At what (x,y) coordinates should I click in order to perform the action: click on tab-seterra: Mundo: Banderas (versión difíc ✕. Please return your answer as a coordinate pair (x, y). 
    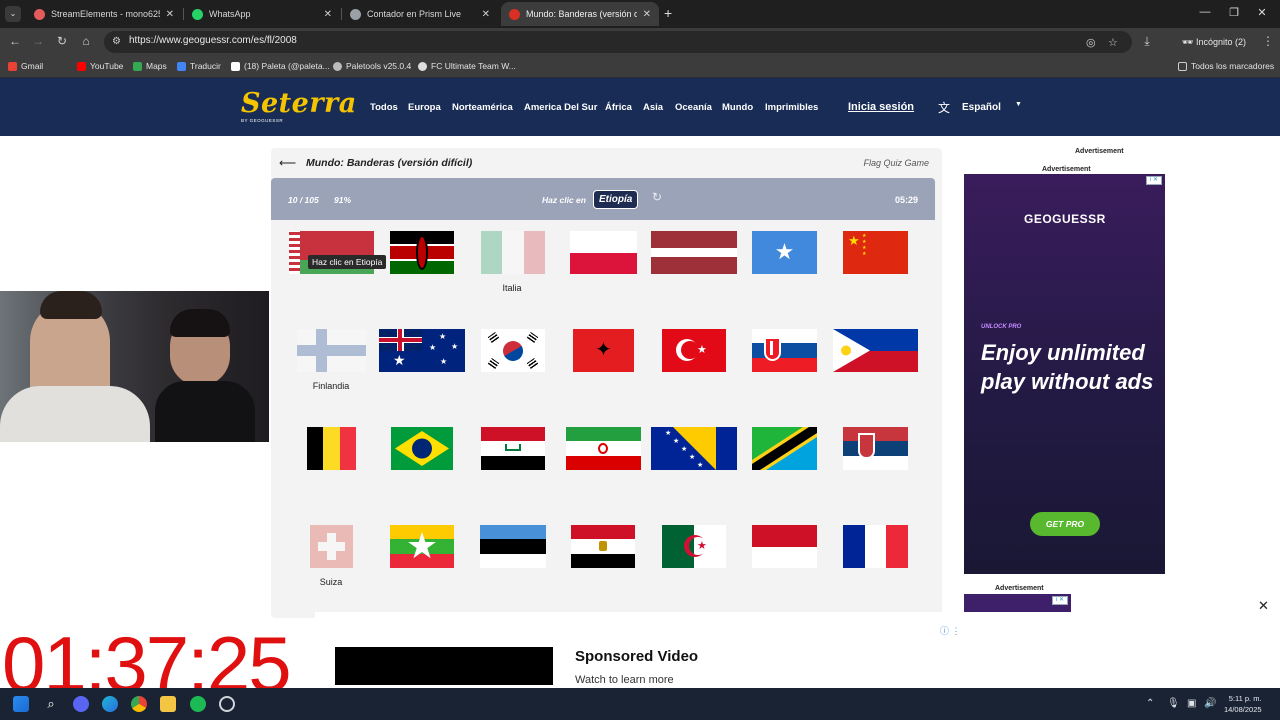
    Looking at the image, I should click on (580, 14).